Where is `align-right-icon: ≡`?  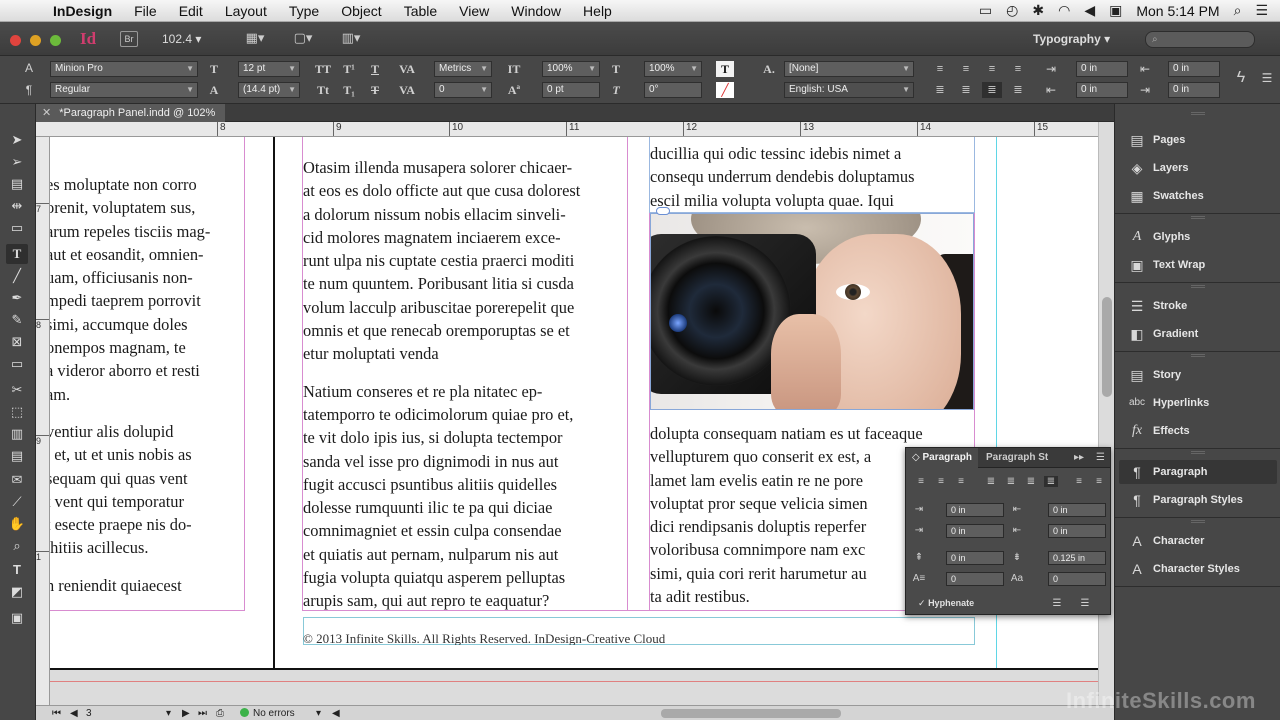 align-right-icon: ≡ is located at coordinates (992, 69).